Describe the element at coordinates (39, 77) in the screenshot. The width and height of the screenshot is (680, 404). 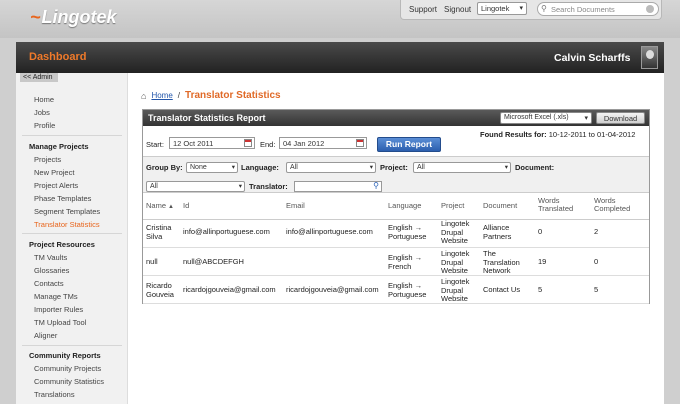
I see `admin-back-link: << Admin` at that location.